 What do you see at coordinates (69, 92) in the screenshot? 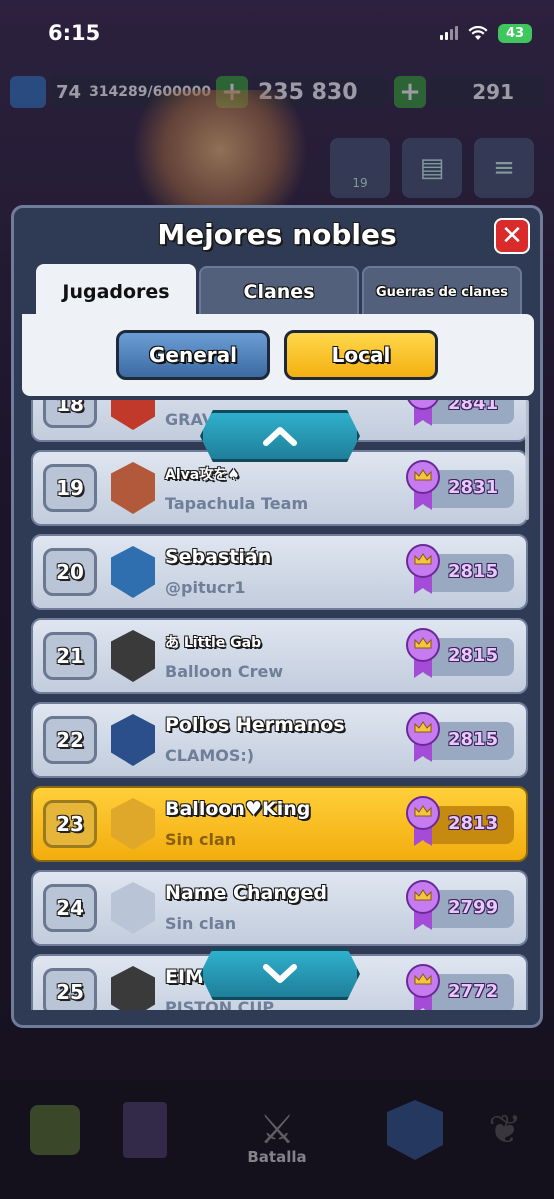
I see `level-value: 74` at bounding box center [69, 92].